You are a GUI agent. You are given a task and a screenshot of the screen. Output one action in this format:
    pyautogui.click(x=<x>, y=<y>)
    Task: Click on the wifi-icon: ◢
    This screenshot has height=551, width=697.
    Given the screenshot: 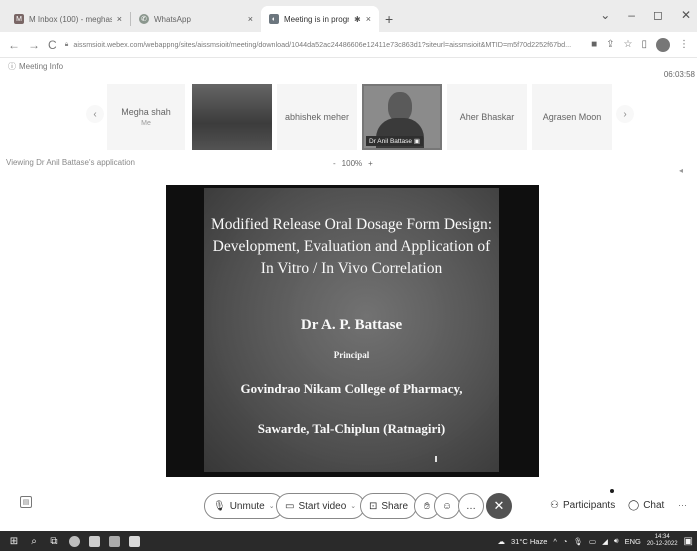 What is the action you would take?
    pyautogui.click(x=605, y=541)
    